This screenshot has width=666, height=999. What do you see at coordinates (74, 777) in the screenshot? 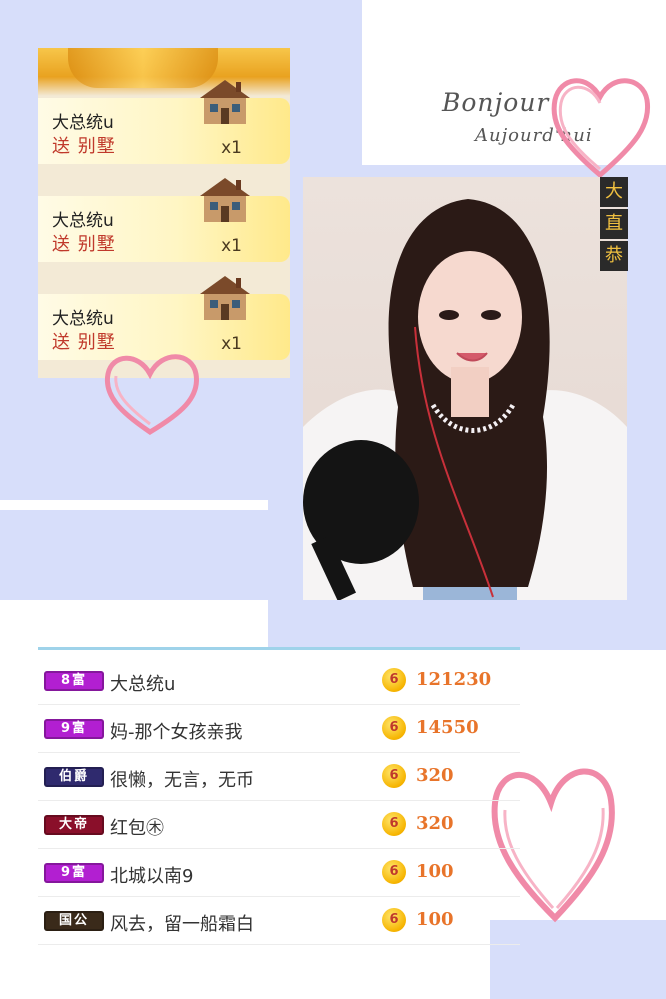
I see `rank-badge: 伯爵` at bounding box center [74, 777].